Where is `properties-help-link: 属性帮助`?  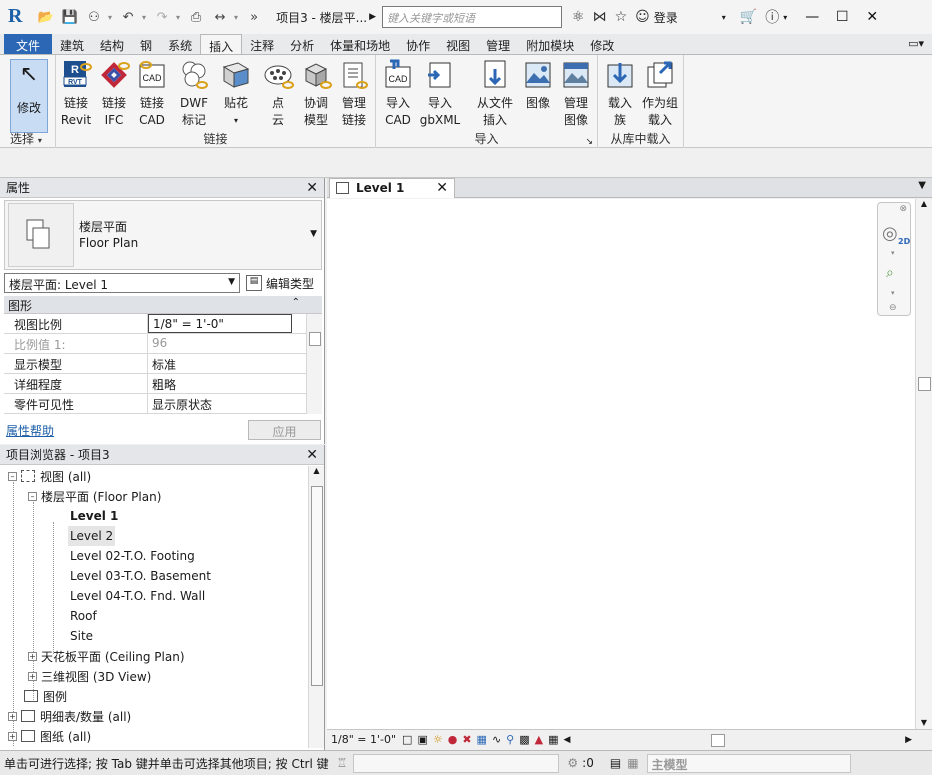 properties-help-link: 属性帮助 is located at coordinates (30, 430).